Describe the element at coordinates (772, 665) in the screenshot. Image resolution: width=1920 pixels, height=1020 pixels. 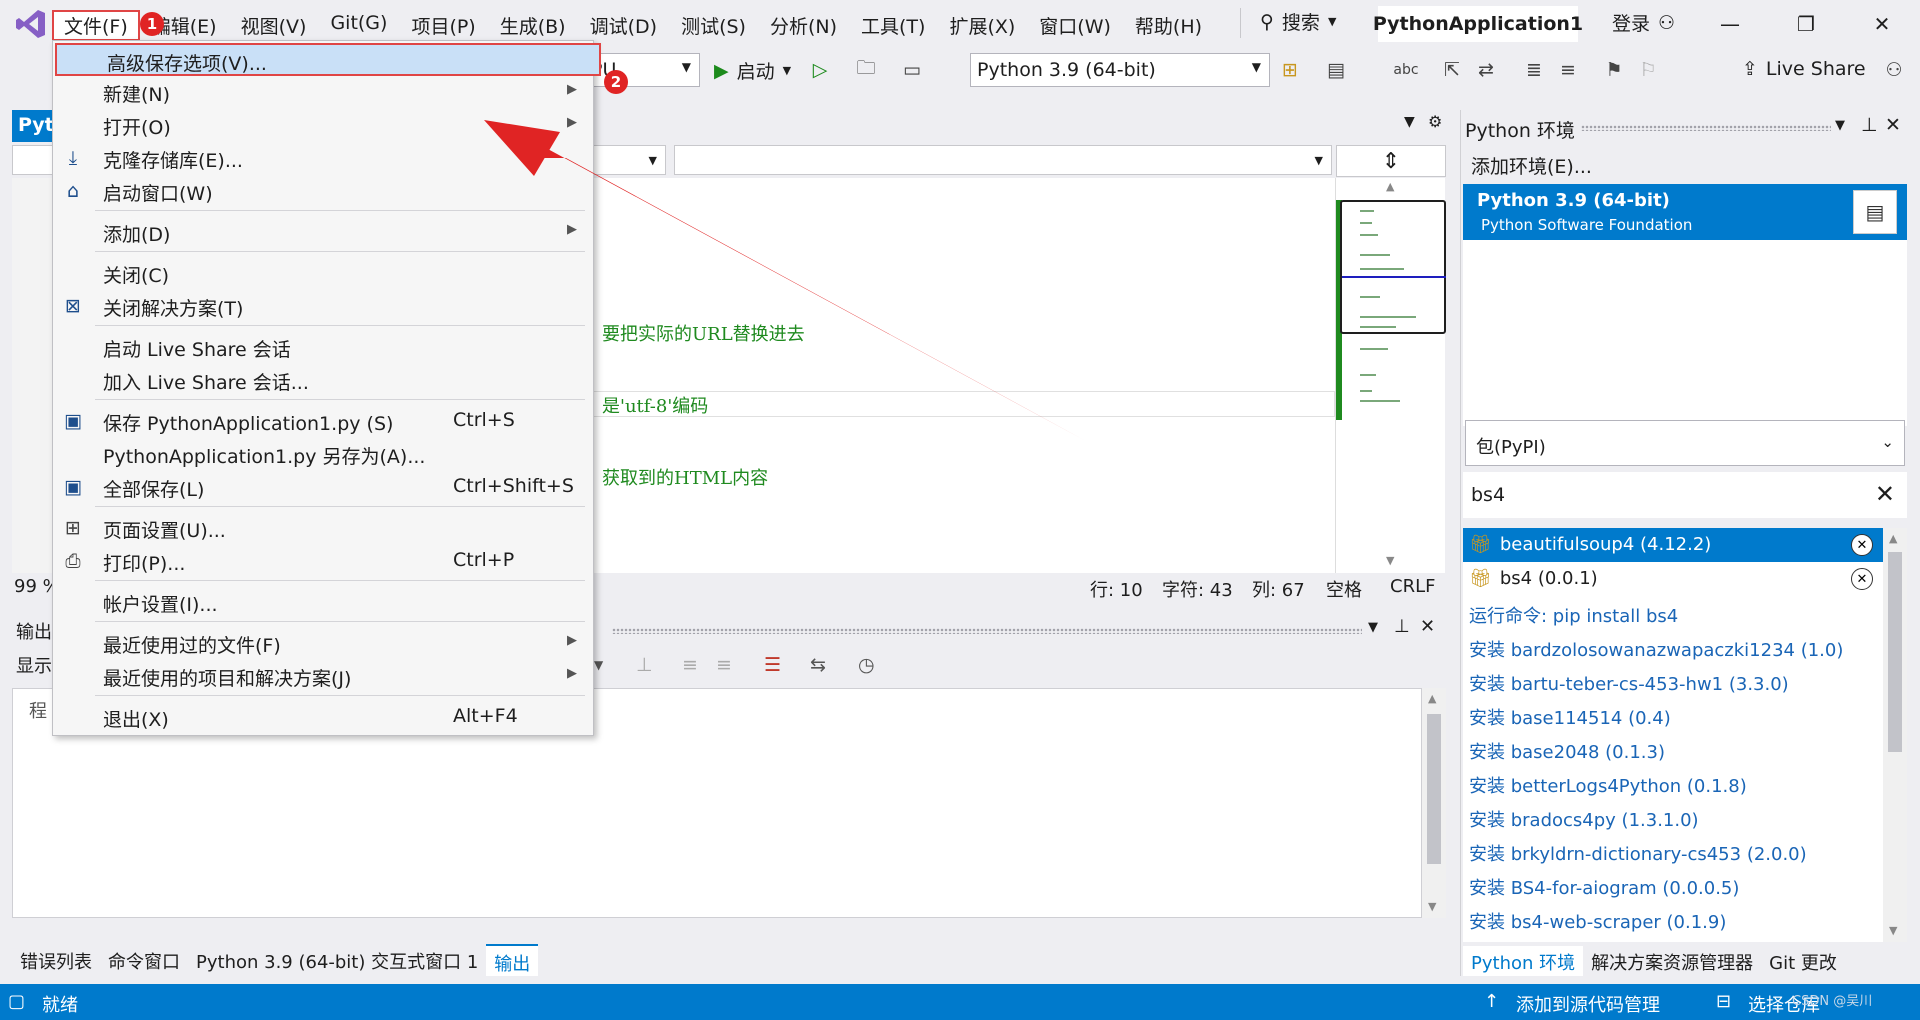
I see `clear-all-icon: ☰` at that location.